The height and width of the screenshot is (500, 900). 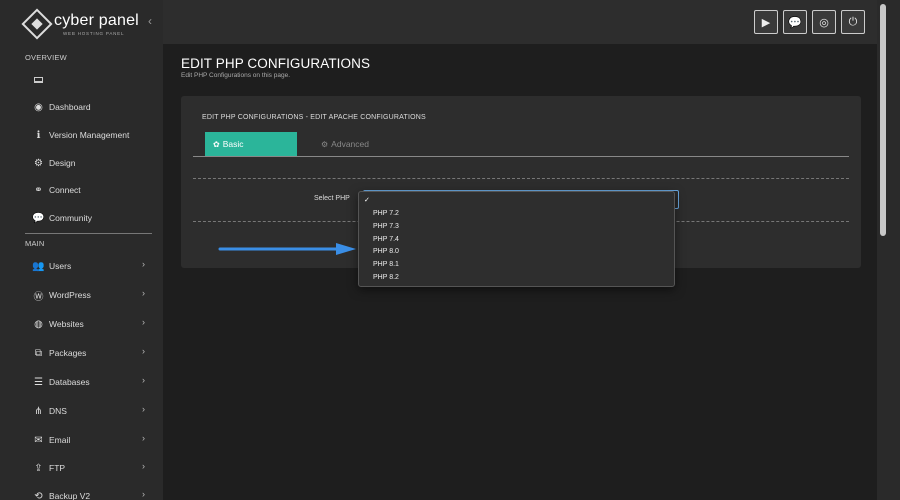 I want to click on sidebar-item-databases: ☰ Databases ›, so click(x=93, y=382).